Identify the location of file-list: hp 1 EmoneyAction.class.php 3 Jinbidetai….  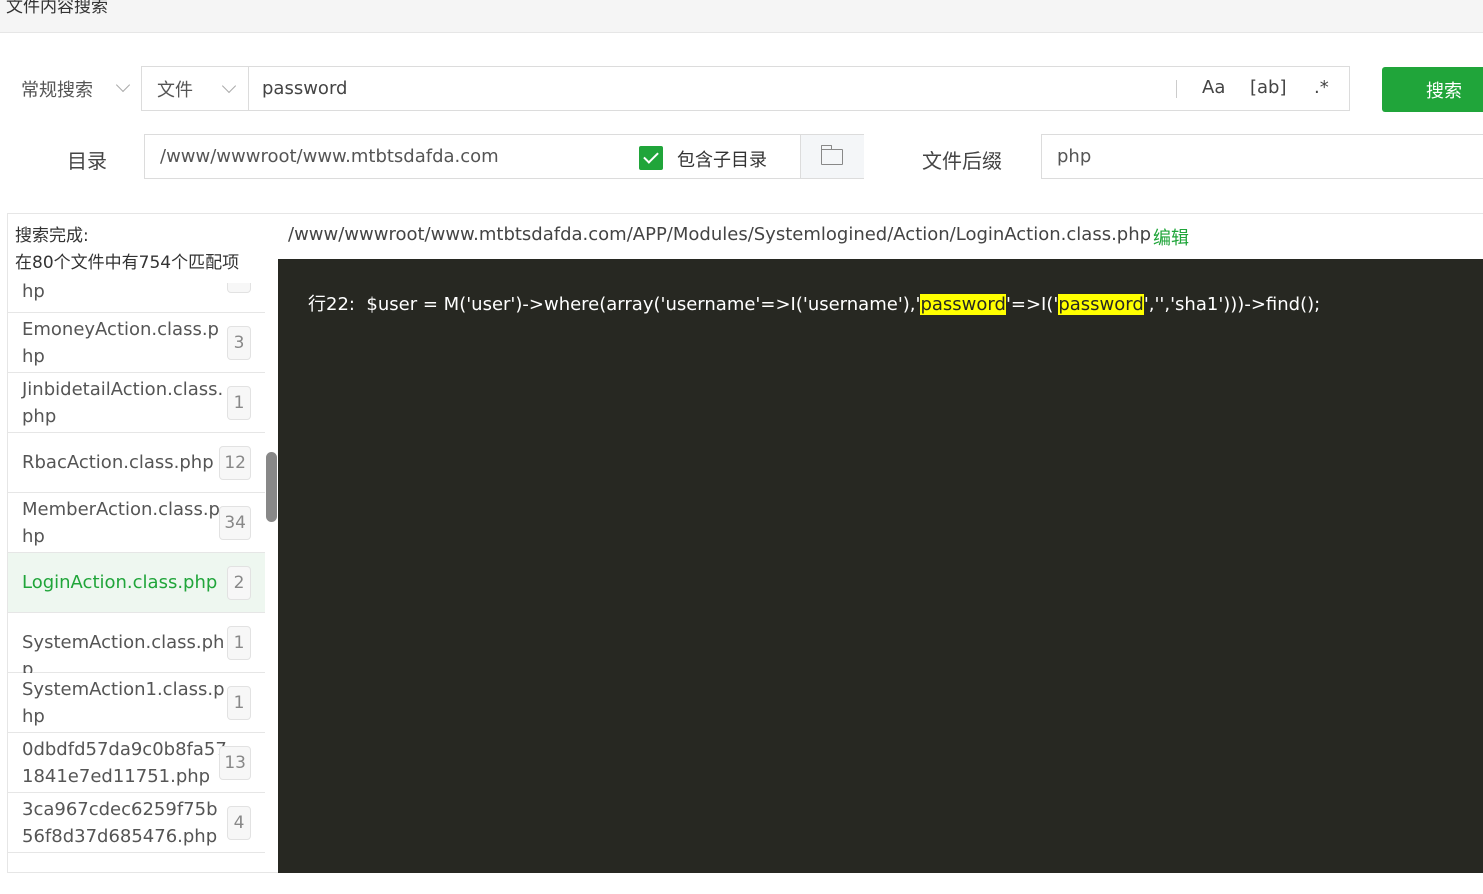
(136, 577).